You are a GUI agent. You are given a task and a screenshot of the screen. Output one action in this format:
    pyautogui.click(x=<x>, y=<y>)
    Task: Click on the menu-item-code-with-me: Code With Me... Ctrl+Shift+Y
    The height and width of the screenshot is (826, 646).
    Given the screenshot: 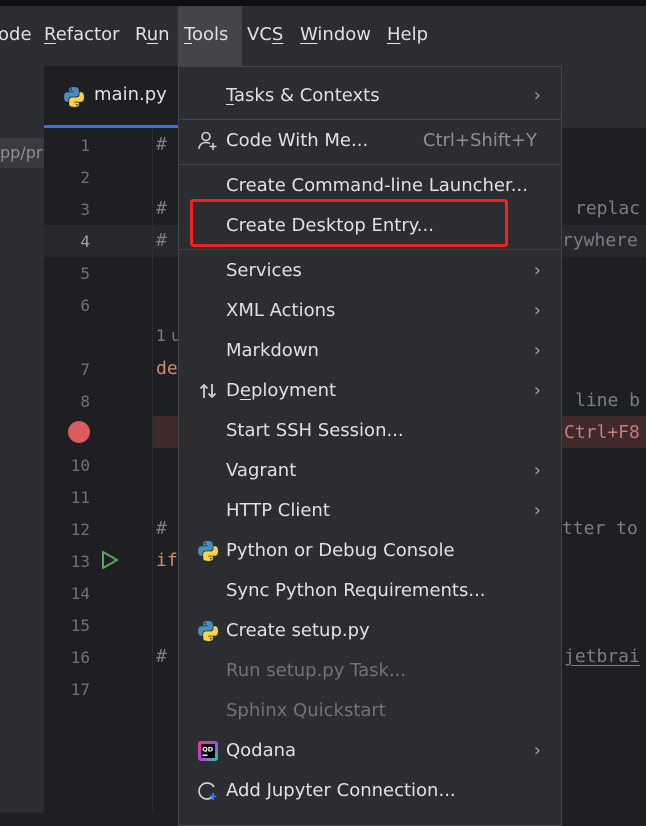 What is the action you would take?
    pyautogui.click(x=370, y=141)
    